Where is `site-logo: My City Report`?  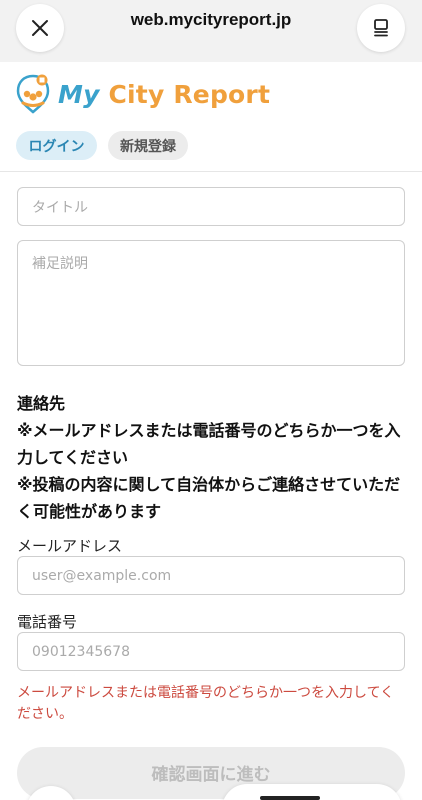
site-logo: My City Report is located at coordinates (143, 94).